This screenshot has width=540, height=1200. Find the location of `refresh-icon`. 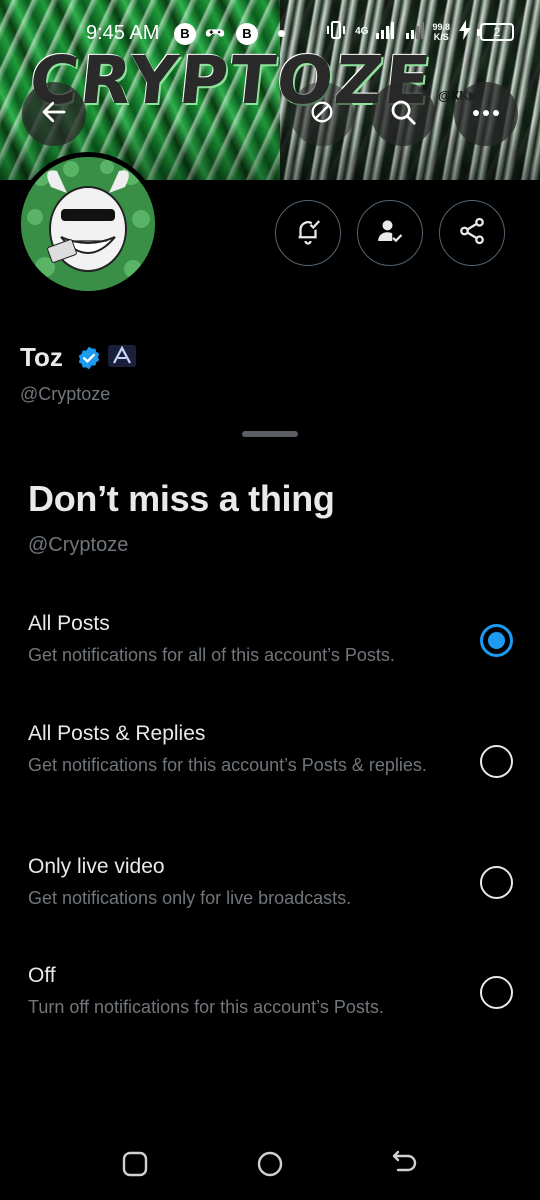

refresh-icon is located at coordinates (322, 114).